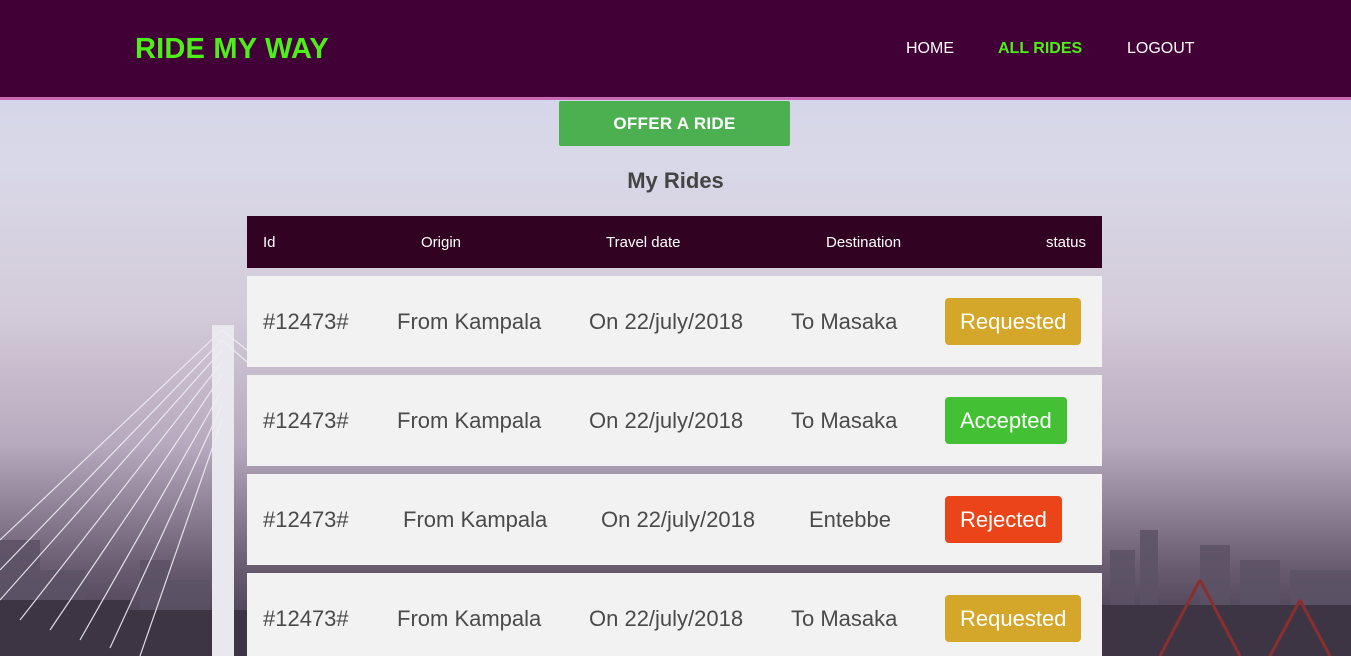 Image resolution: width=1351 pixels, height=656 pixels. What do you see at coordinates (675, 180) in the screenshot?
I see `page-title: My Rides` at bounding box center [675, 180].